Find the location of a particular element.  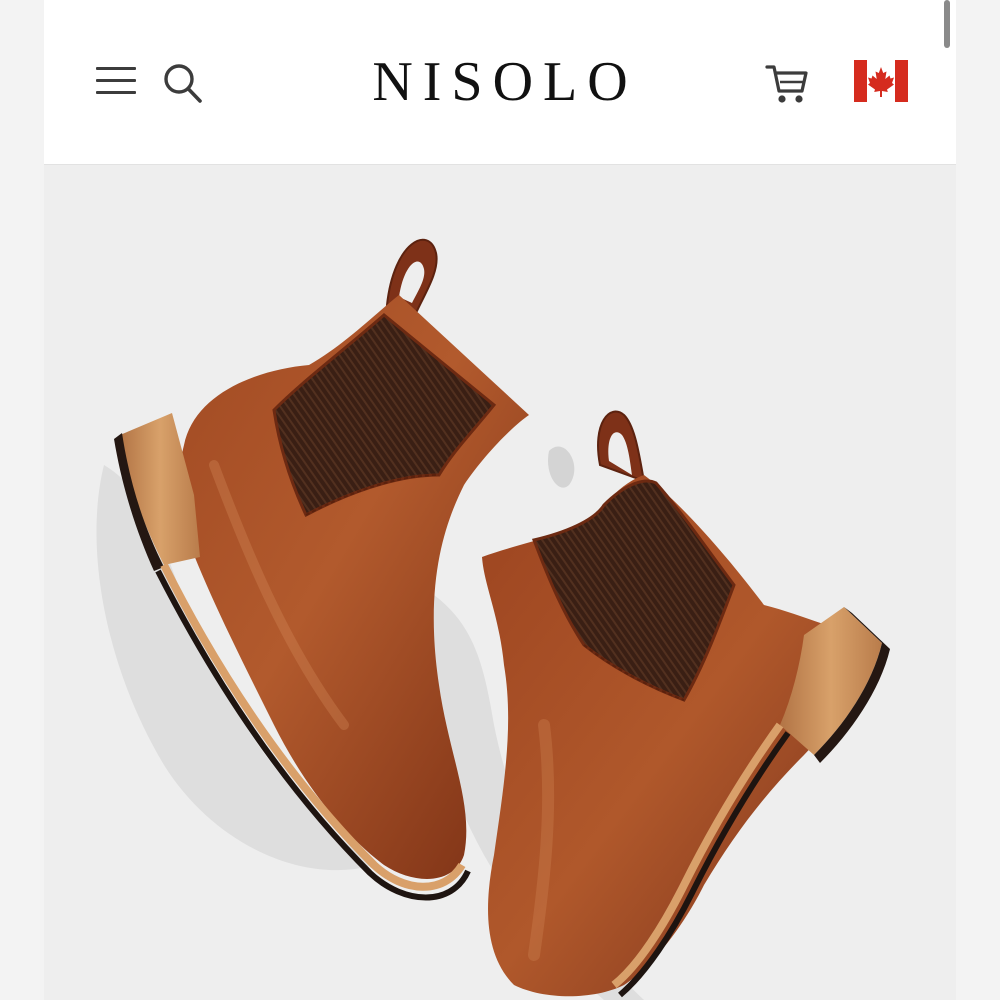

shopping-cart-icon is located at coordinates (787, 83).